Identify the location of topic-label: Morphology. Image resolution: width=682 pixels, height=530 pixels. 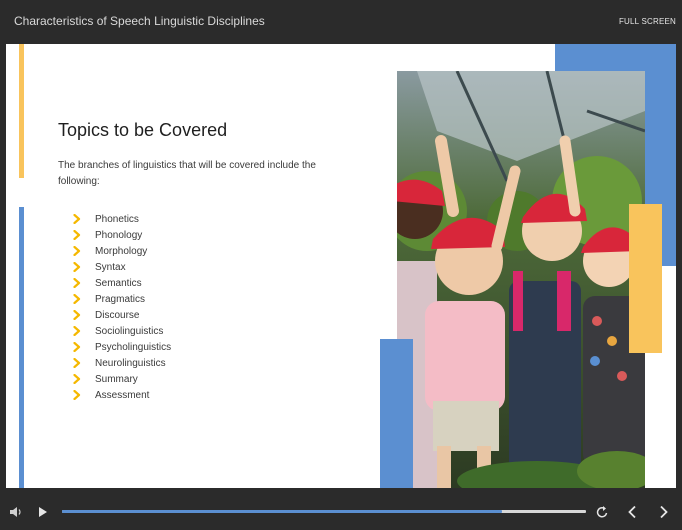
(121, 251).